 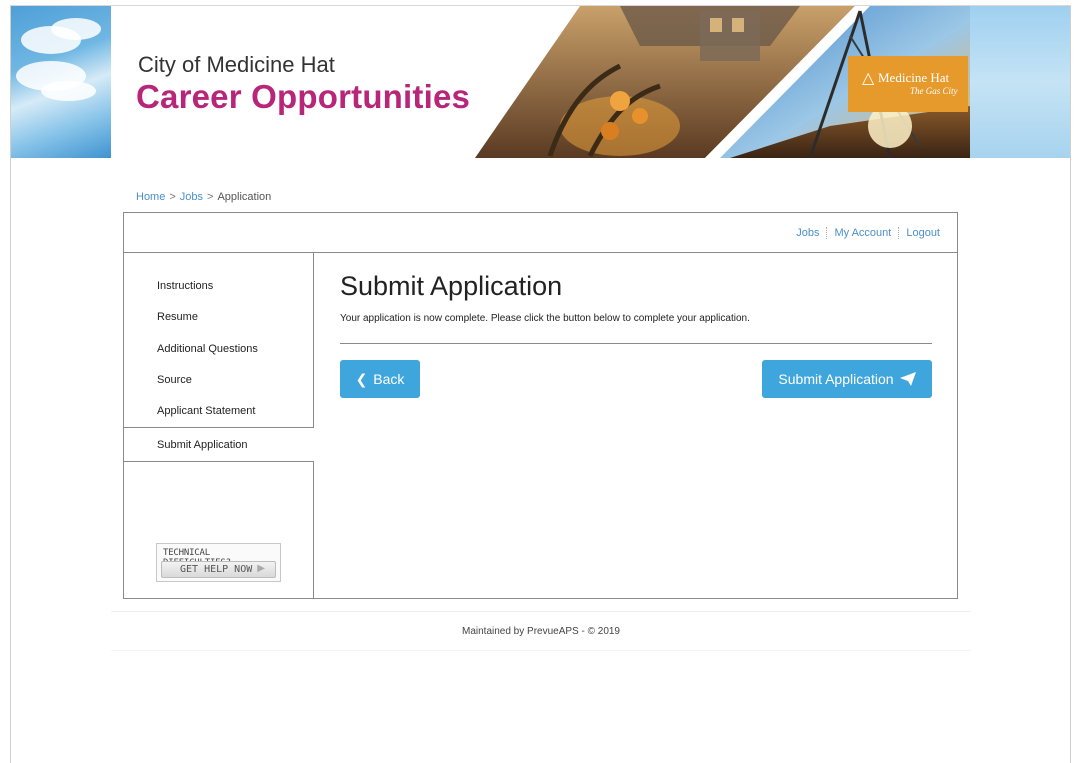 What do you see at coordinates (636, 343) in the screenshot?
I see `divider` at bounding box center [636, 343].